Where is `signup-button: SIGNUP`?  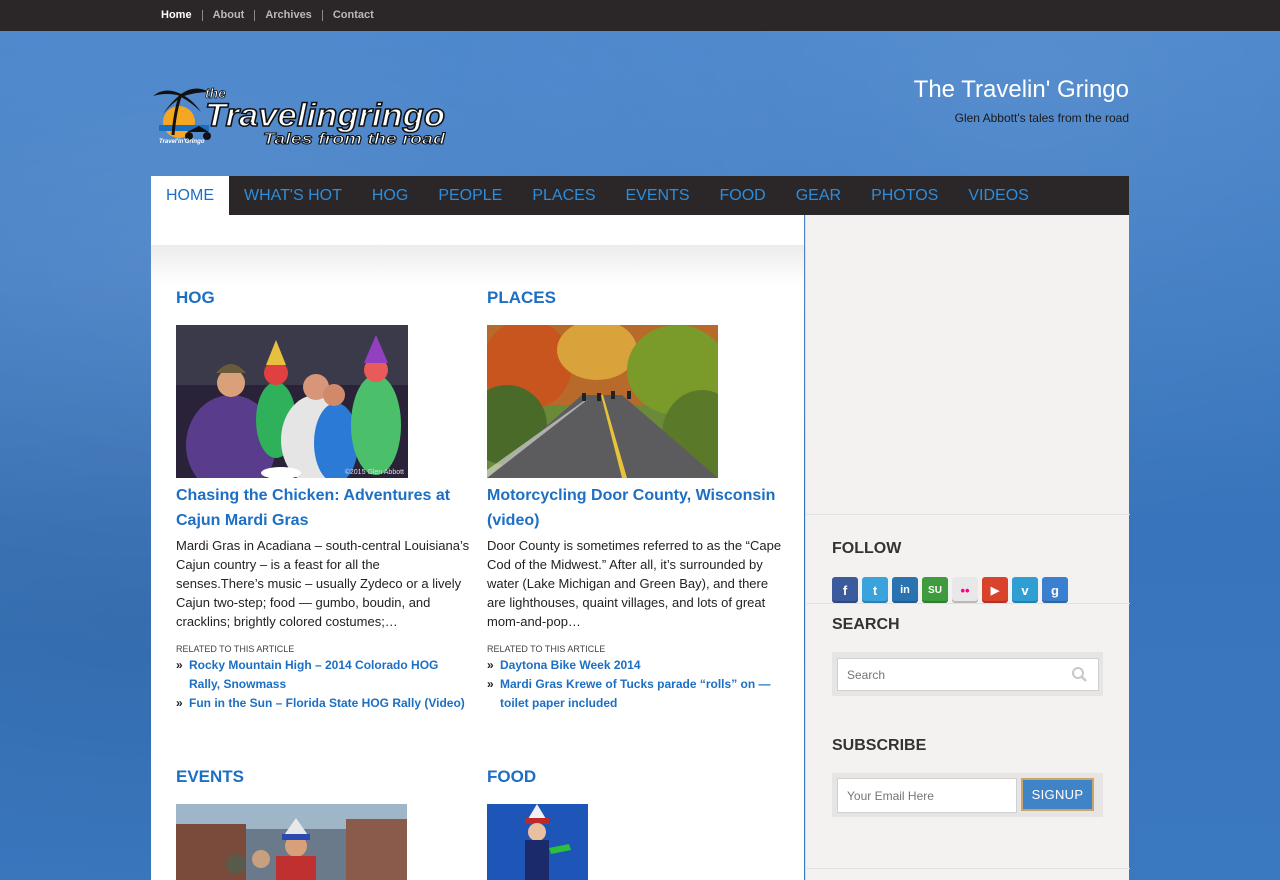
signup-button: SIGNUP is located at coordinates (1057, 794).